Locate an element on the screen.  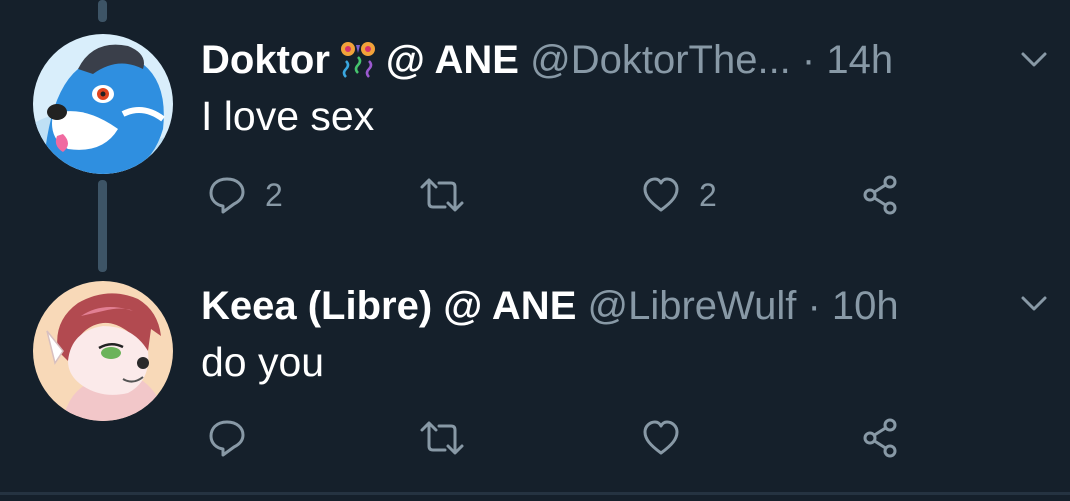
tweet-header: Doktor @ ANE @DoktorThe... · 14h is located at coordinates (547, 60).